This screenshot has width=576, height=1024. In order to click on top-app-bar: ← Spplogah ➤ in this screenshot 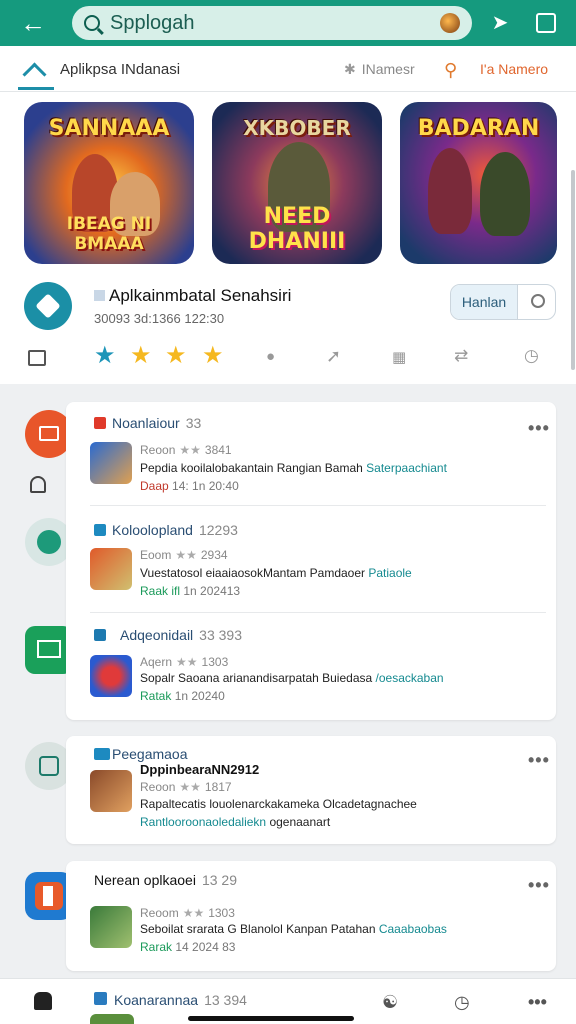, I will do `click(288, 23)`.